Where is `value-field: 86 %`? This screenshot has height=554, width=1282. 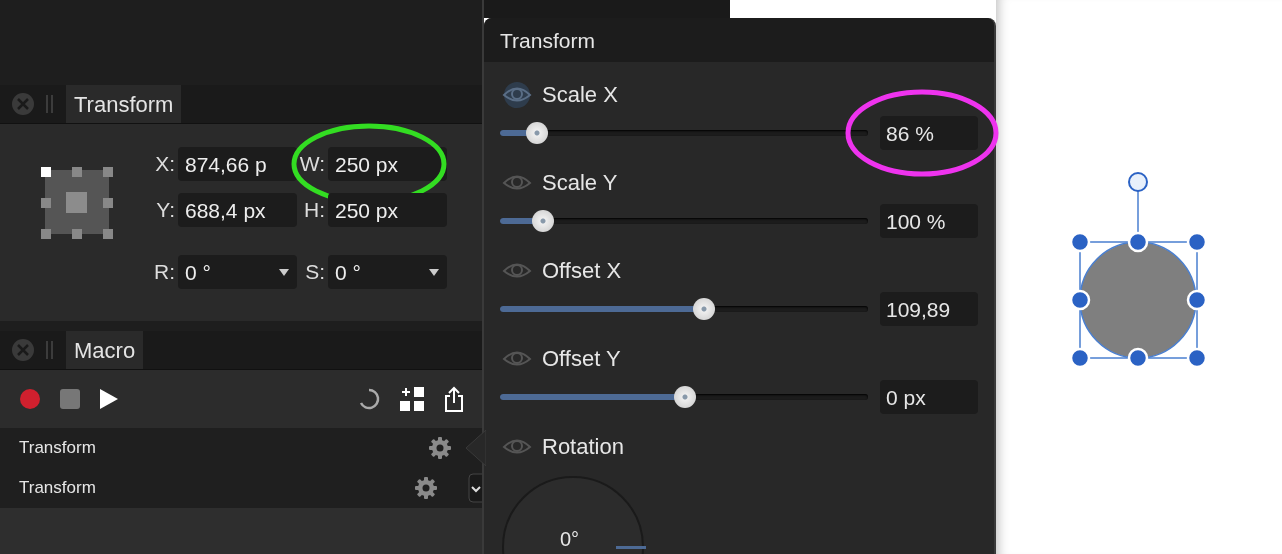
value-field: 86 % is located at coordinates (929, 133).